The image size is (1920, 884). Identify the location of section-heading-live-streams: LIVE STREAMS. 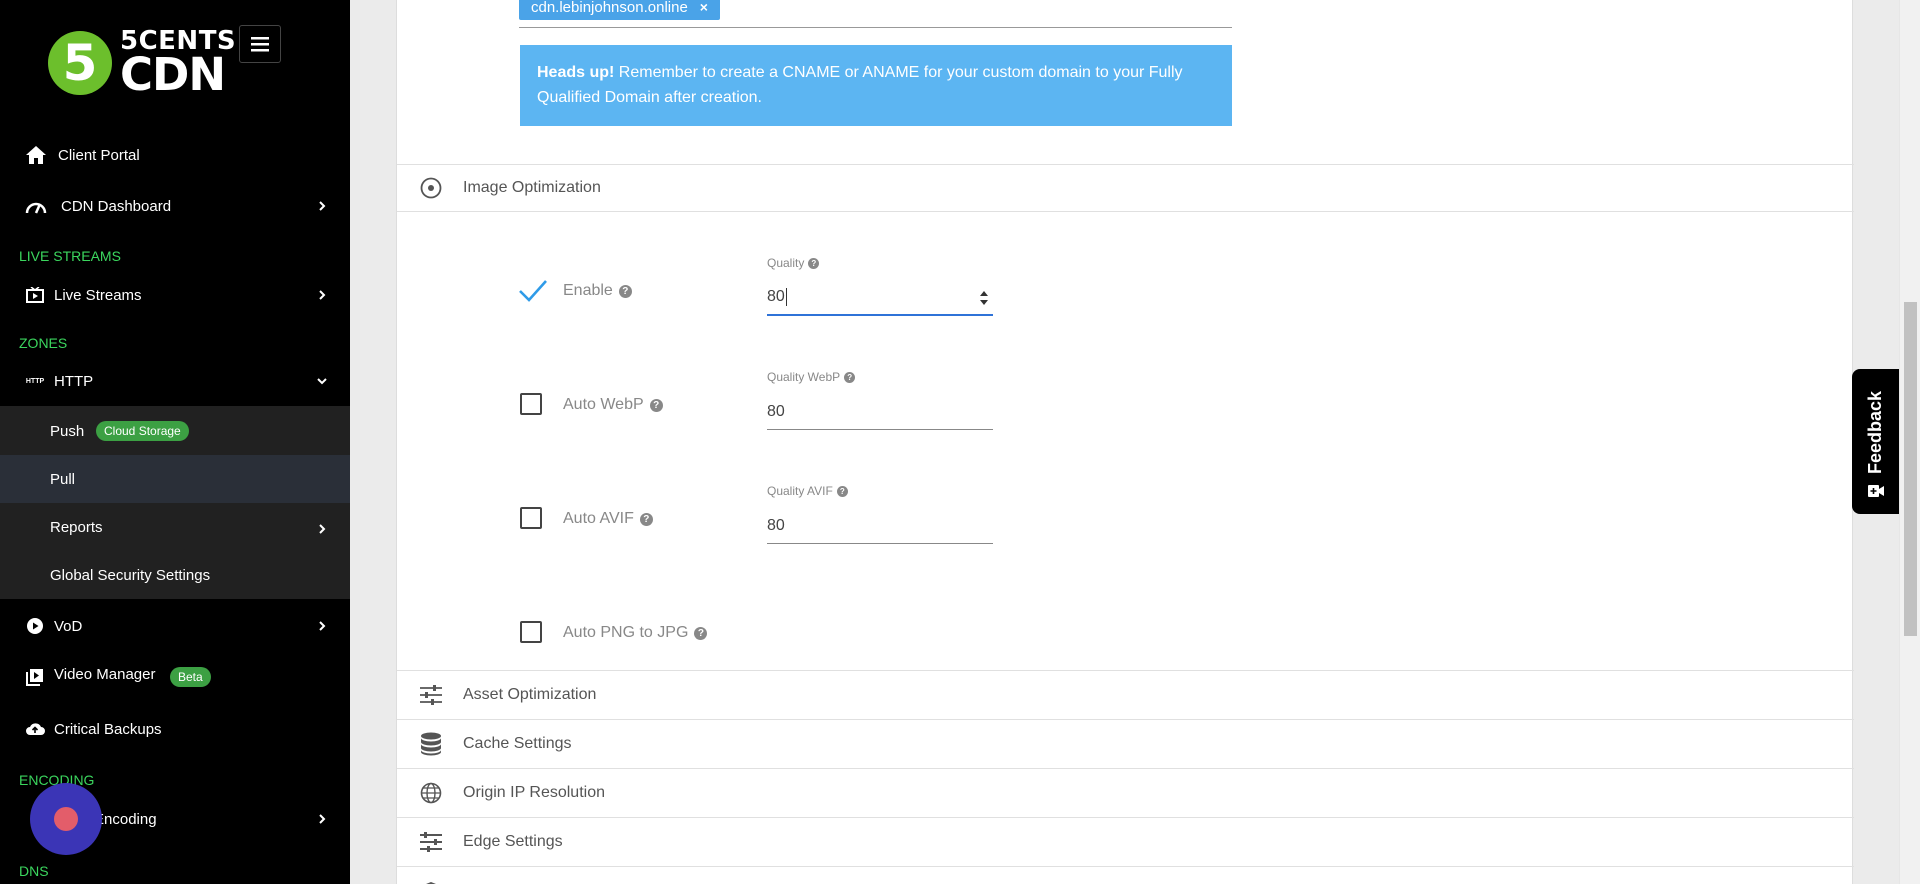
(70, 256).